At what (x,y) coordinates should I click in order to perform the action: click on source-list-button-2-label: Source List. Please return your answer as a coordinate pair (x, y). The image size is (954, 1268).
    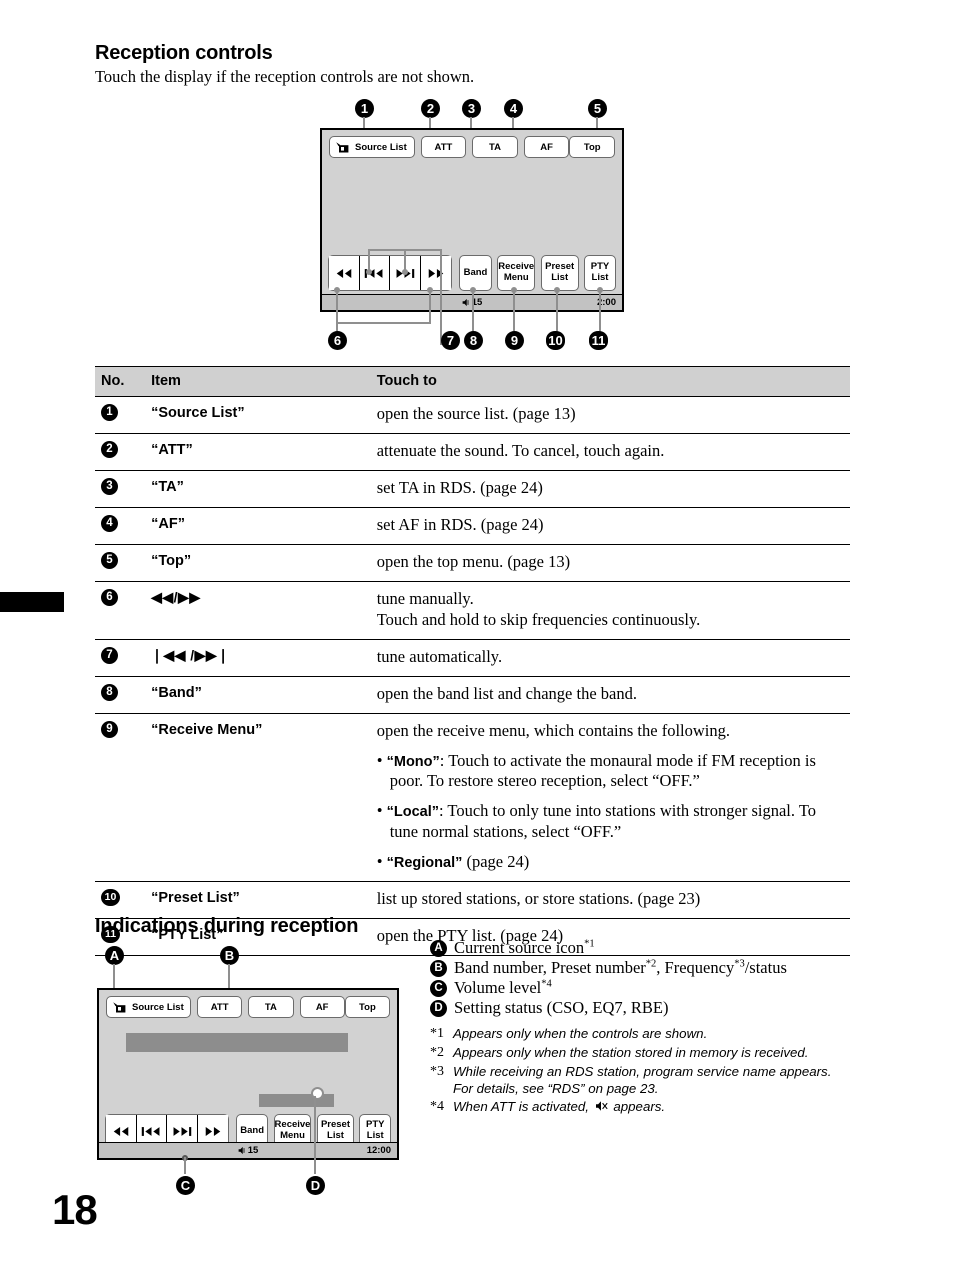
    Looking at the image, I should click on (158, 1007).